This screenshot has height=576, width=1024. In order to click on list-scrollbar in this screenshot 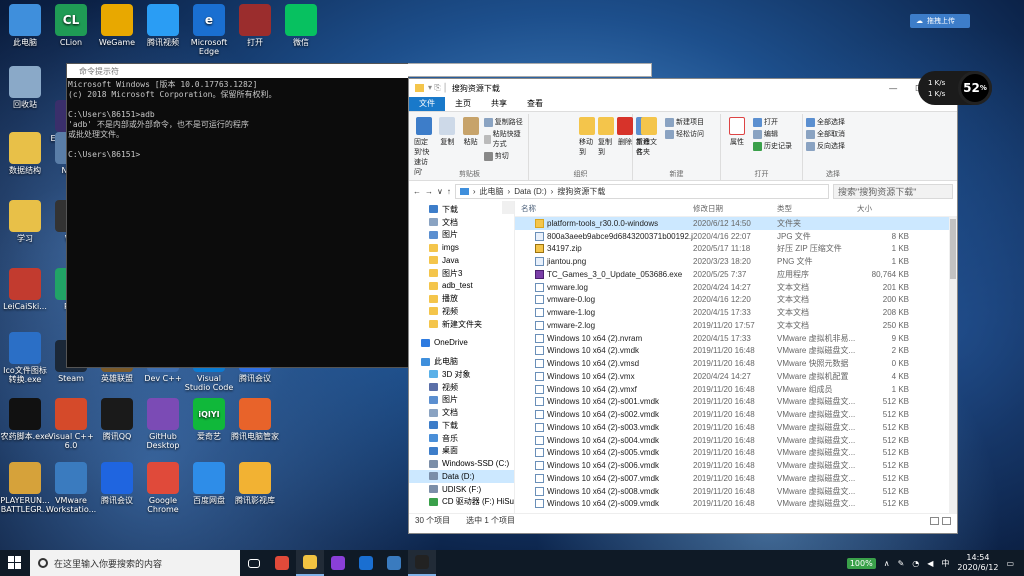, I will do `click(953, 365)`.